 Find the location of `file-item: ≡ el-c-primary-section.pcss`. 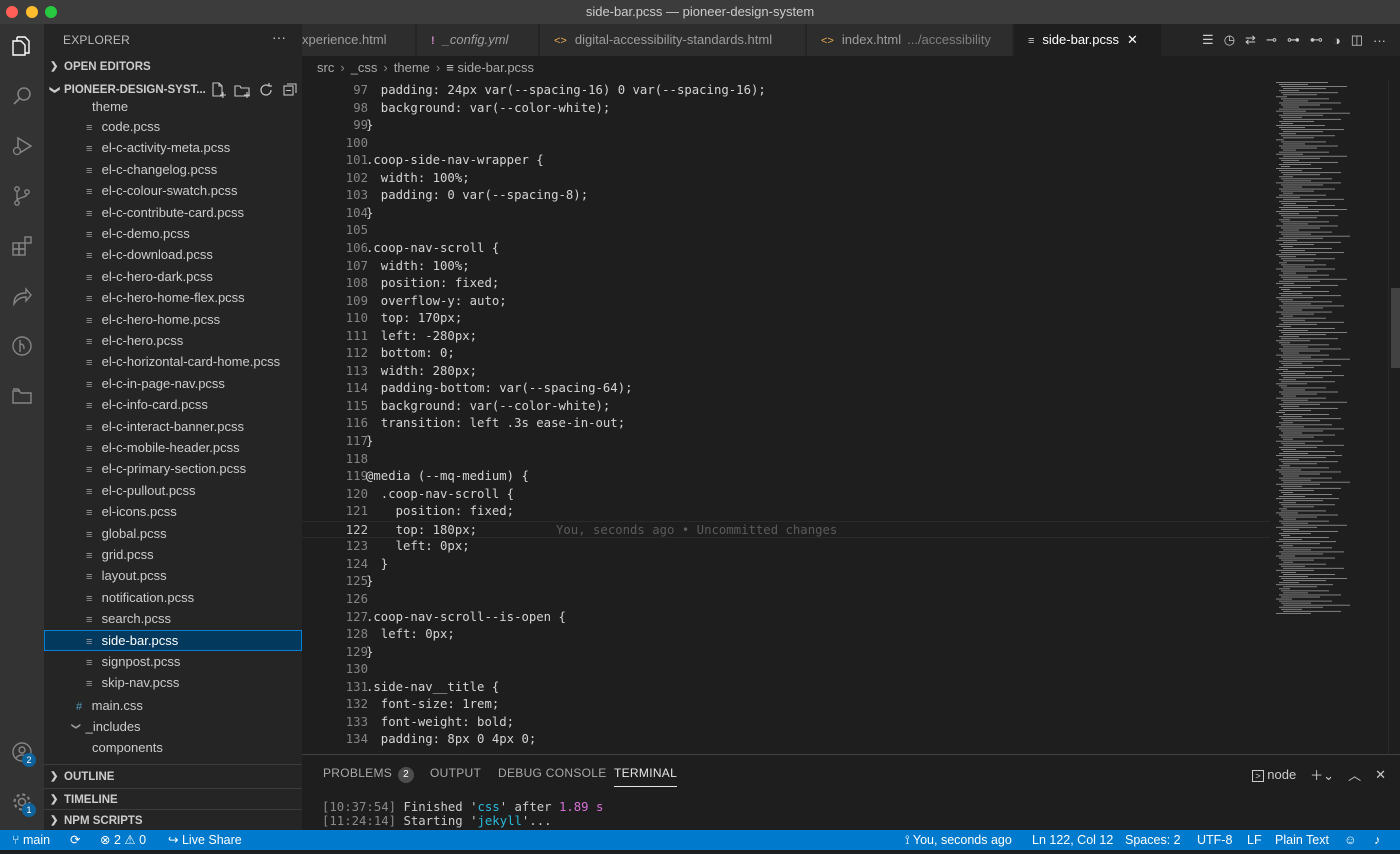

file-item: ≡ el-c-primary-section.pcss is located at coordinates (173, 468).